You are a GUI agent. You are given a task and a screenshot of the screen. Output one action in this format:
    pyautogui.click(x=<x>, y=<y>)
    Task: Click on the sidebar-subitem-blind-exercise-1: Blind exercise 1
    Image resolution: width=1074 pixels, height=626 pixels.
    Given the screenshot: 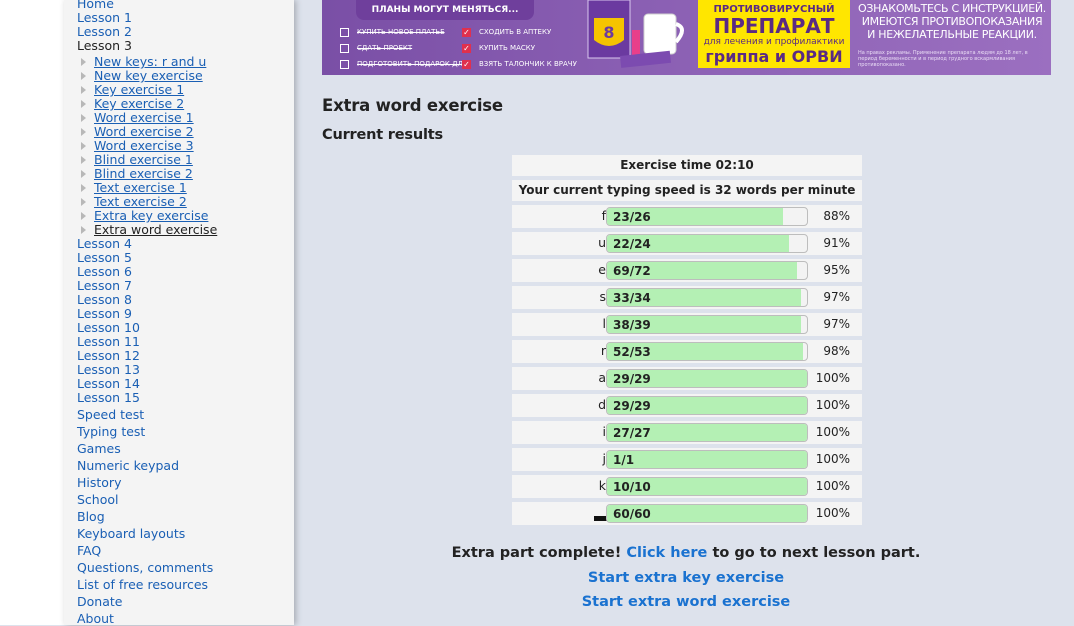 What is the action you would take?
    pyautogui.click(x=143, y=160)
    